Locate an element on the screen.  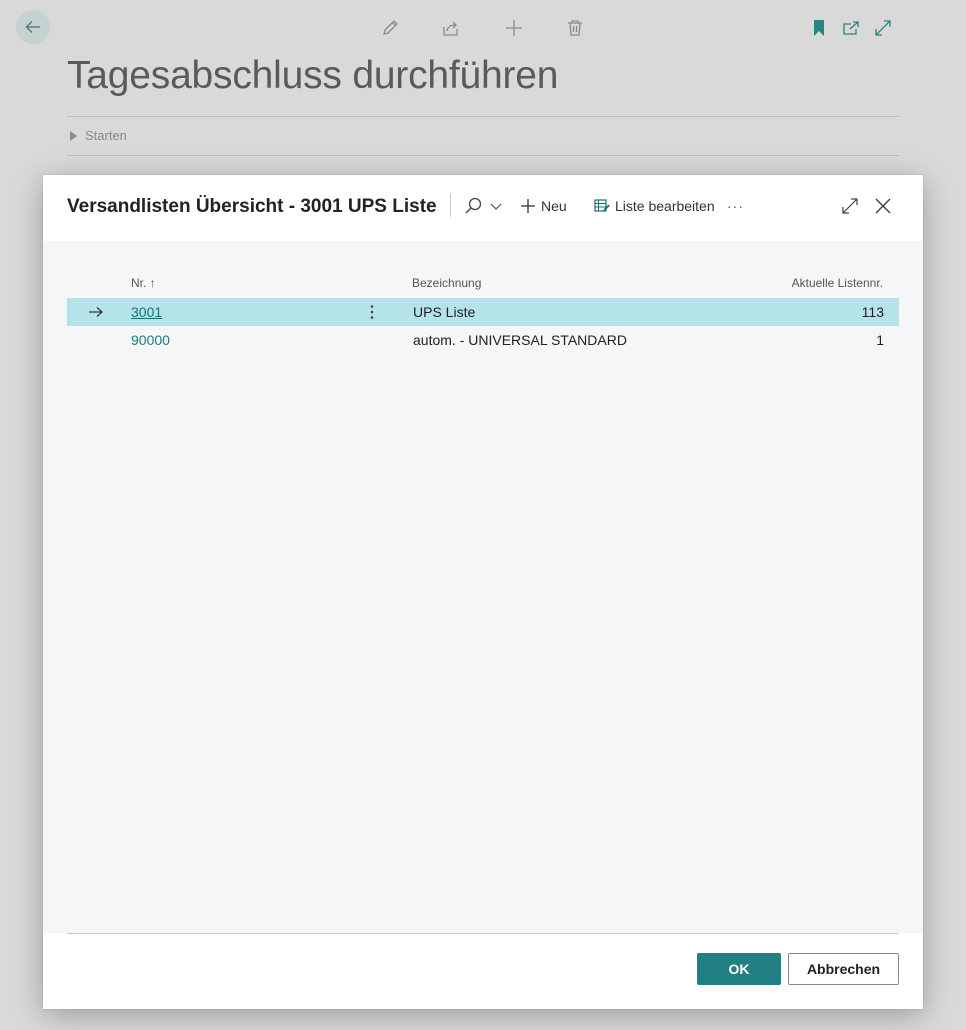
section-starten: Starten is located at coordinates (98, 135).